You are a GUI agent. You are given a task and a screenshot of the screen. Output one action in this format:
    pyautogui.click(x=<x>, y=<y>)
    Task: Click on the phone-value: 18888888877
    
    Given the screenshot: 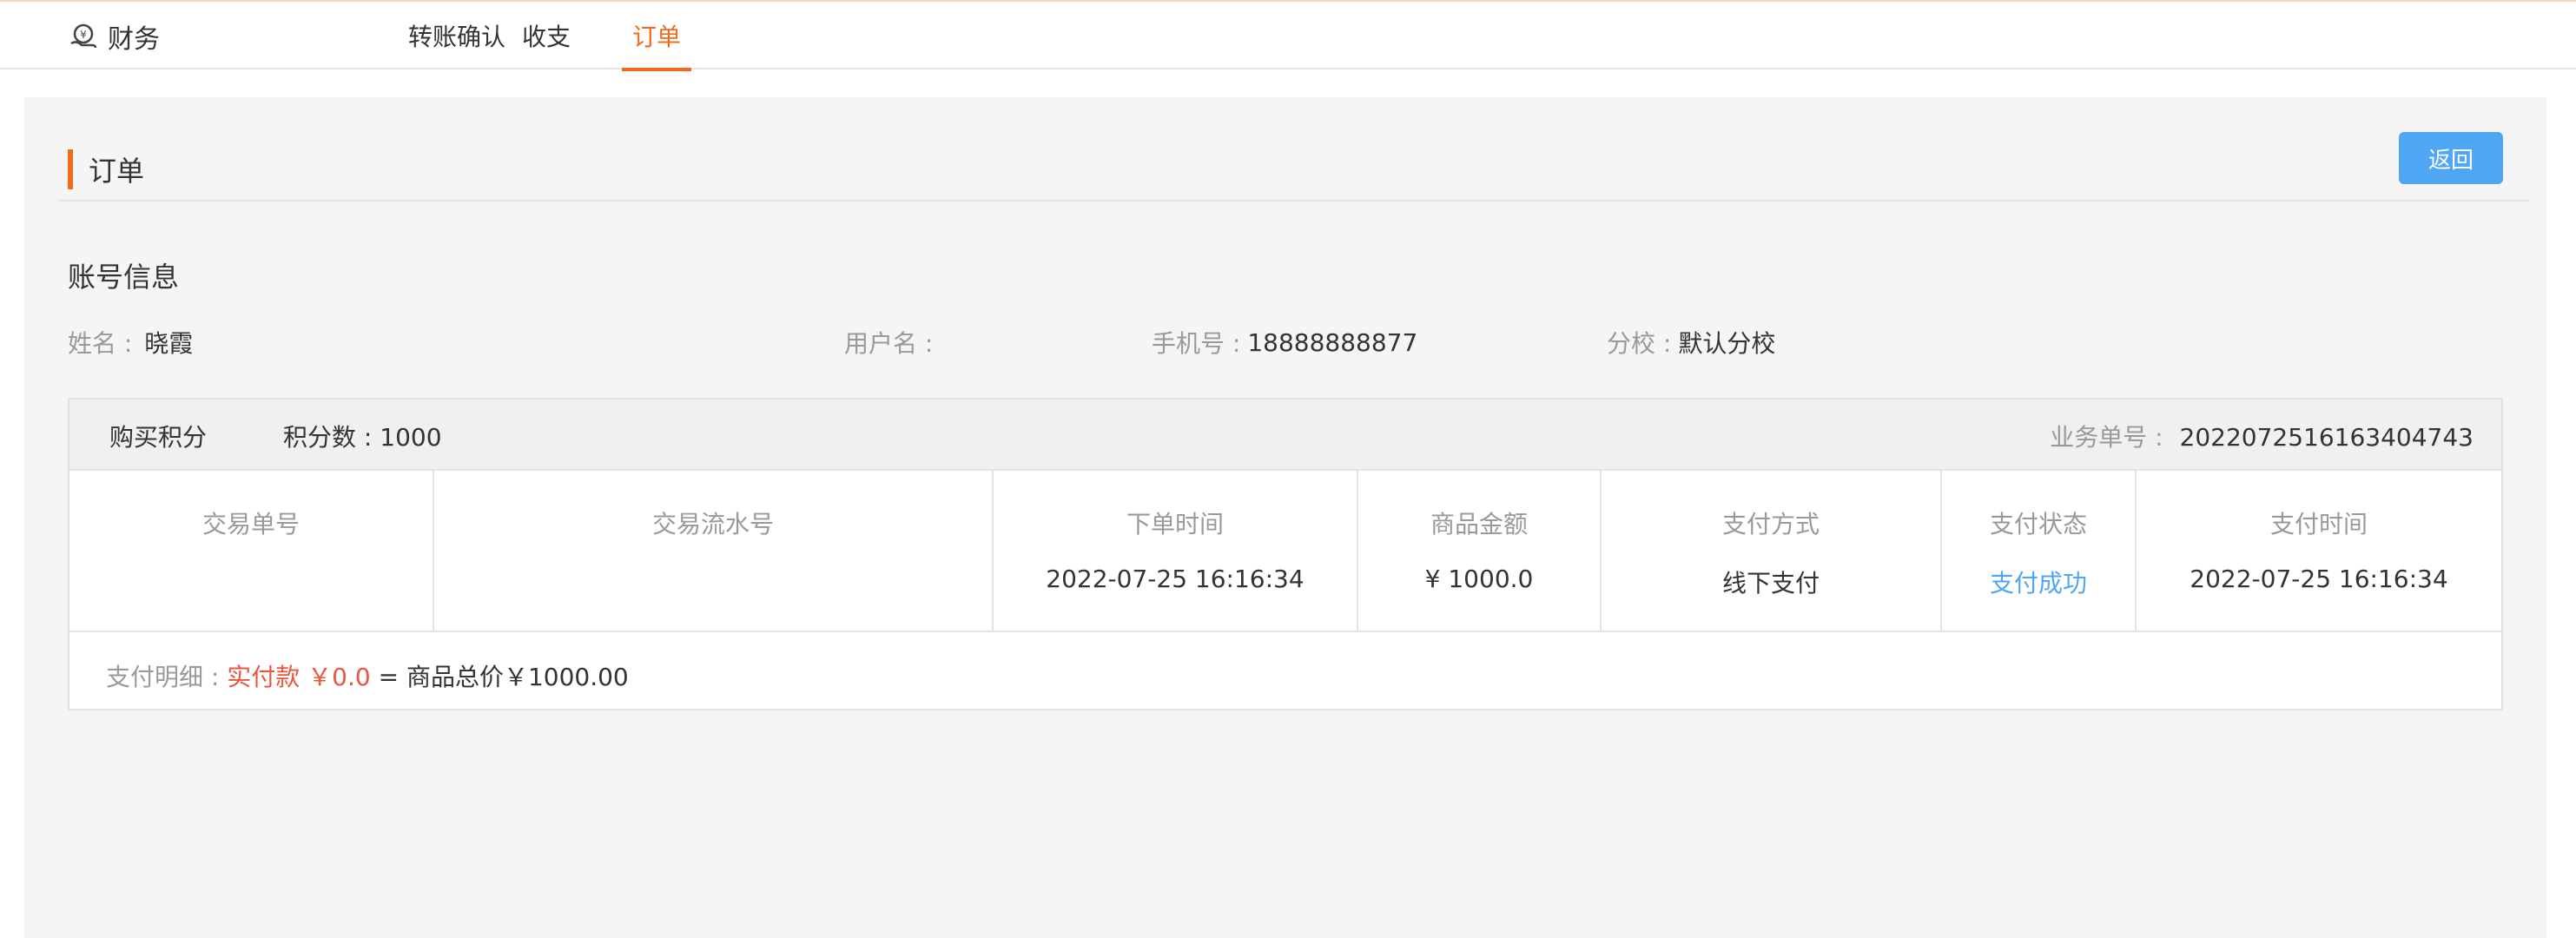 What is the action you would take?
    pyautogui.click(x=1333, y=342)
    